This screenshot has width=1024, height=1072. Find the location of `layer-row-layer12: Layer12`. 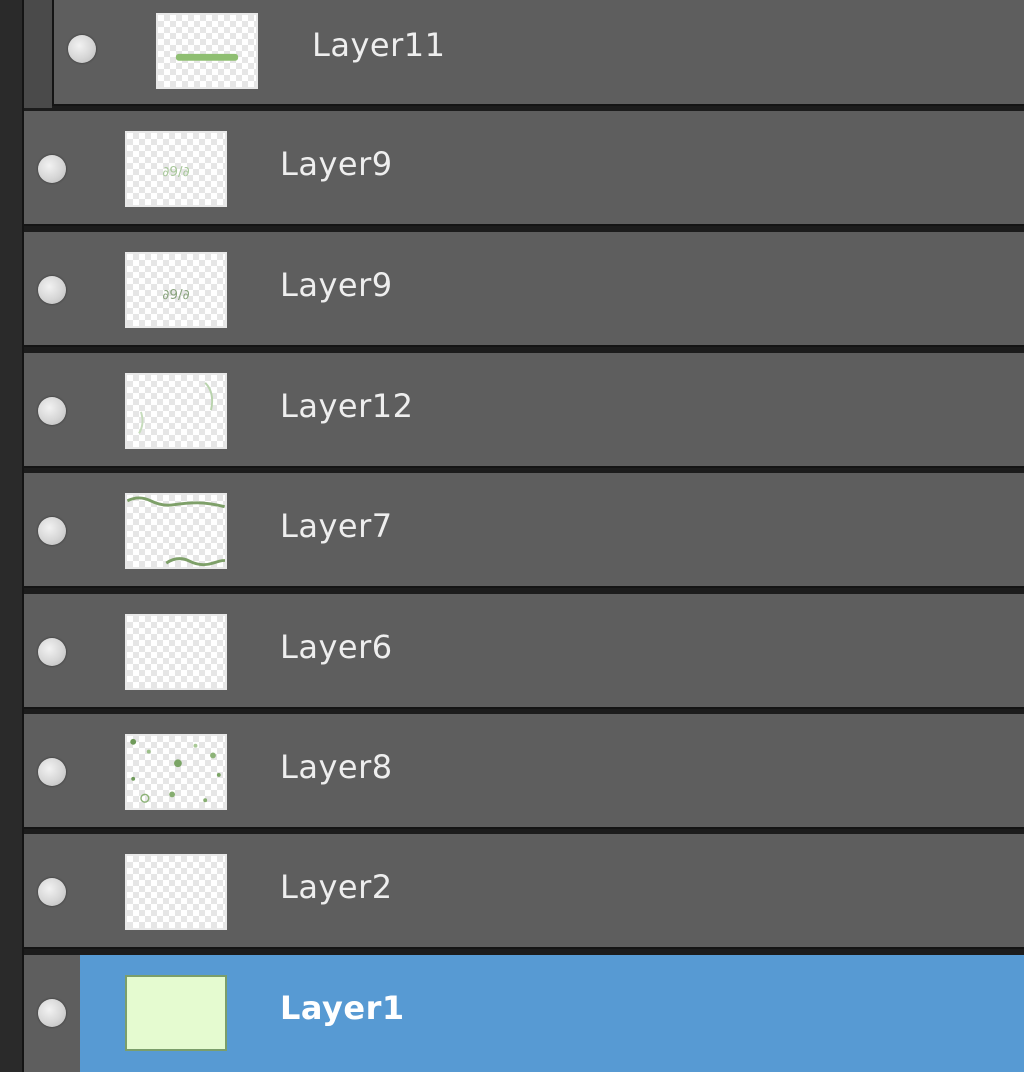

layer-row-layer12: Layer12 is located at coordinates (524, 410).